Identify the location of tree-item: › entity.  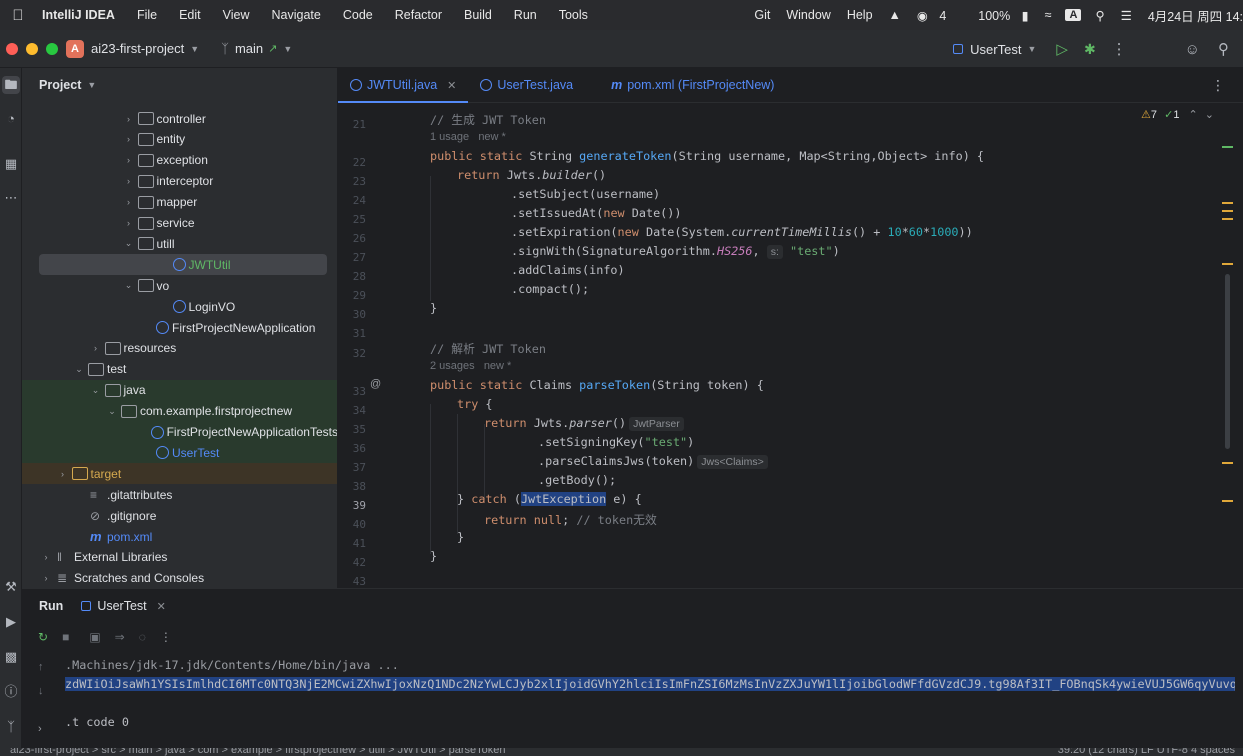
(179, 139).